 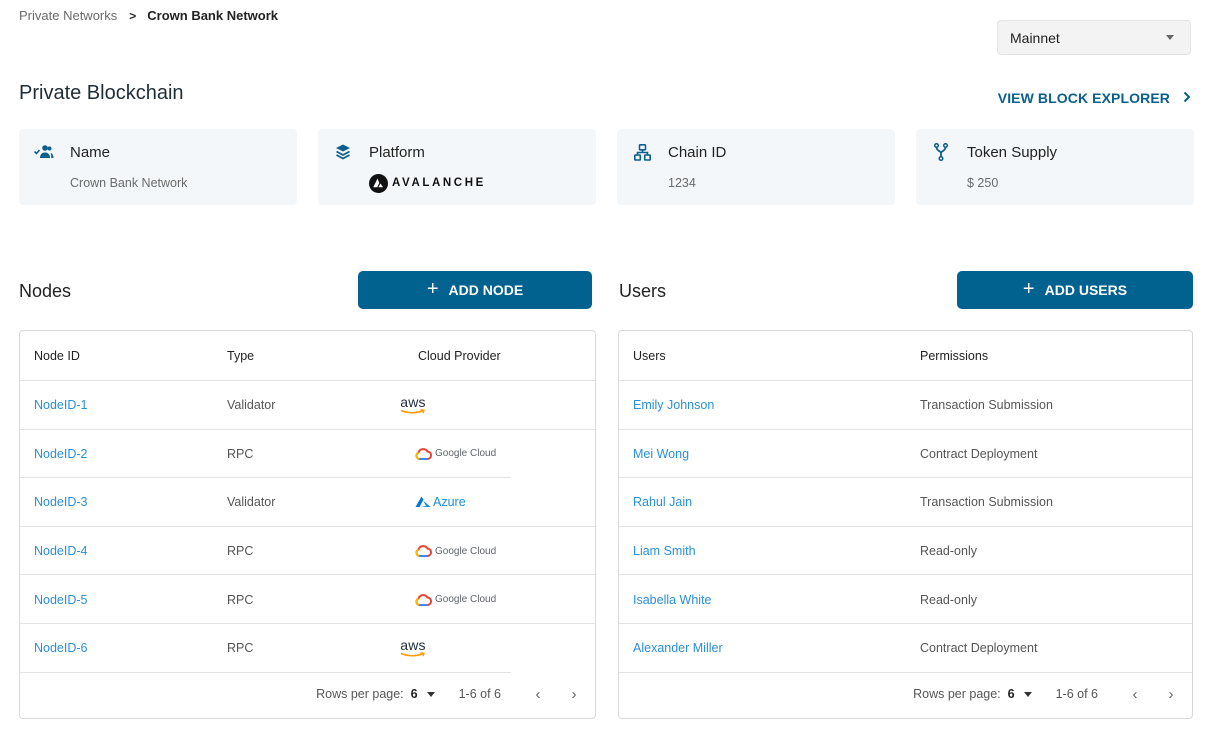 What do you see at coordinates (1083, 98) in the screenshot?
I see `view-block-explorer-label: VIEW BLOCK EXPLORER` at bounding box center [1083, 98].